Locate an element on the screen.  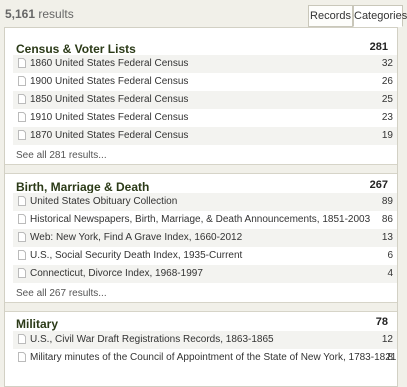
item-count: 12 is located at coordinates (387, 339).